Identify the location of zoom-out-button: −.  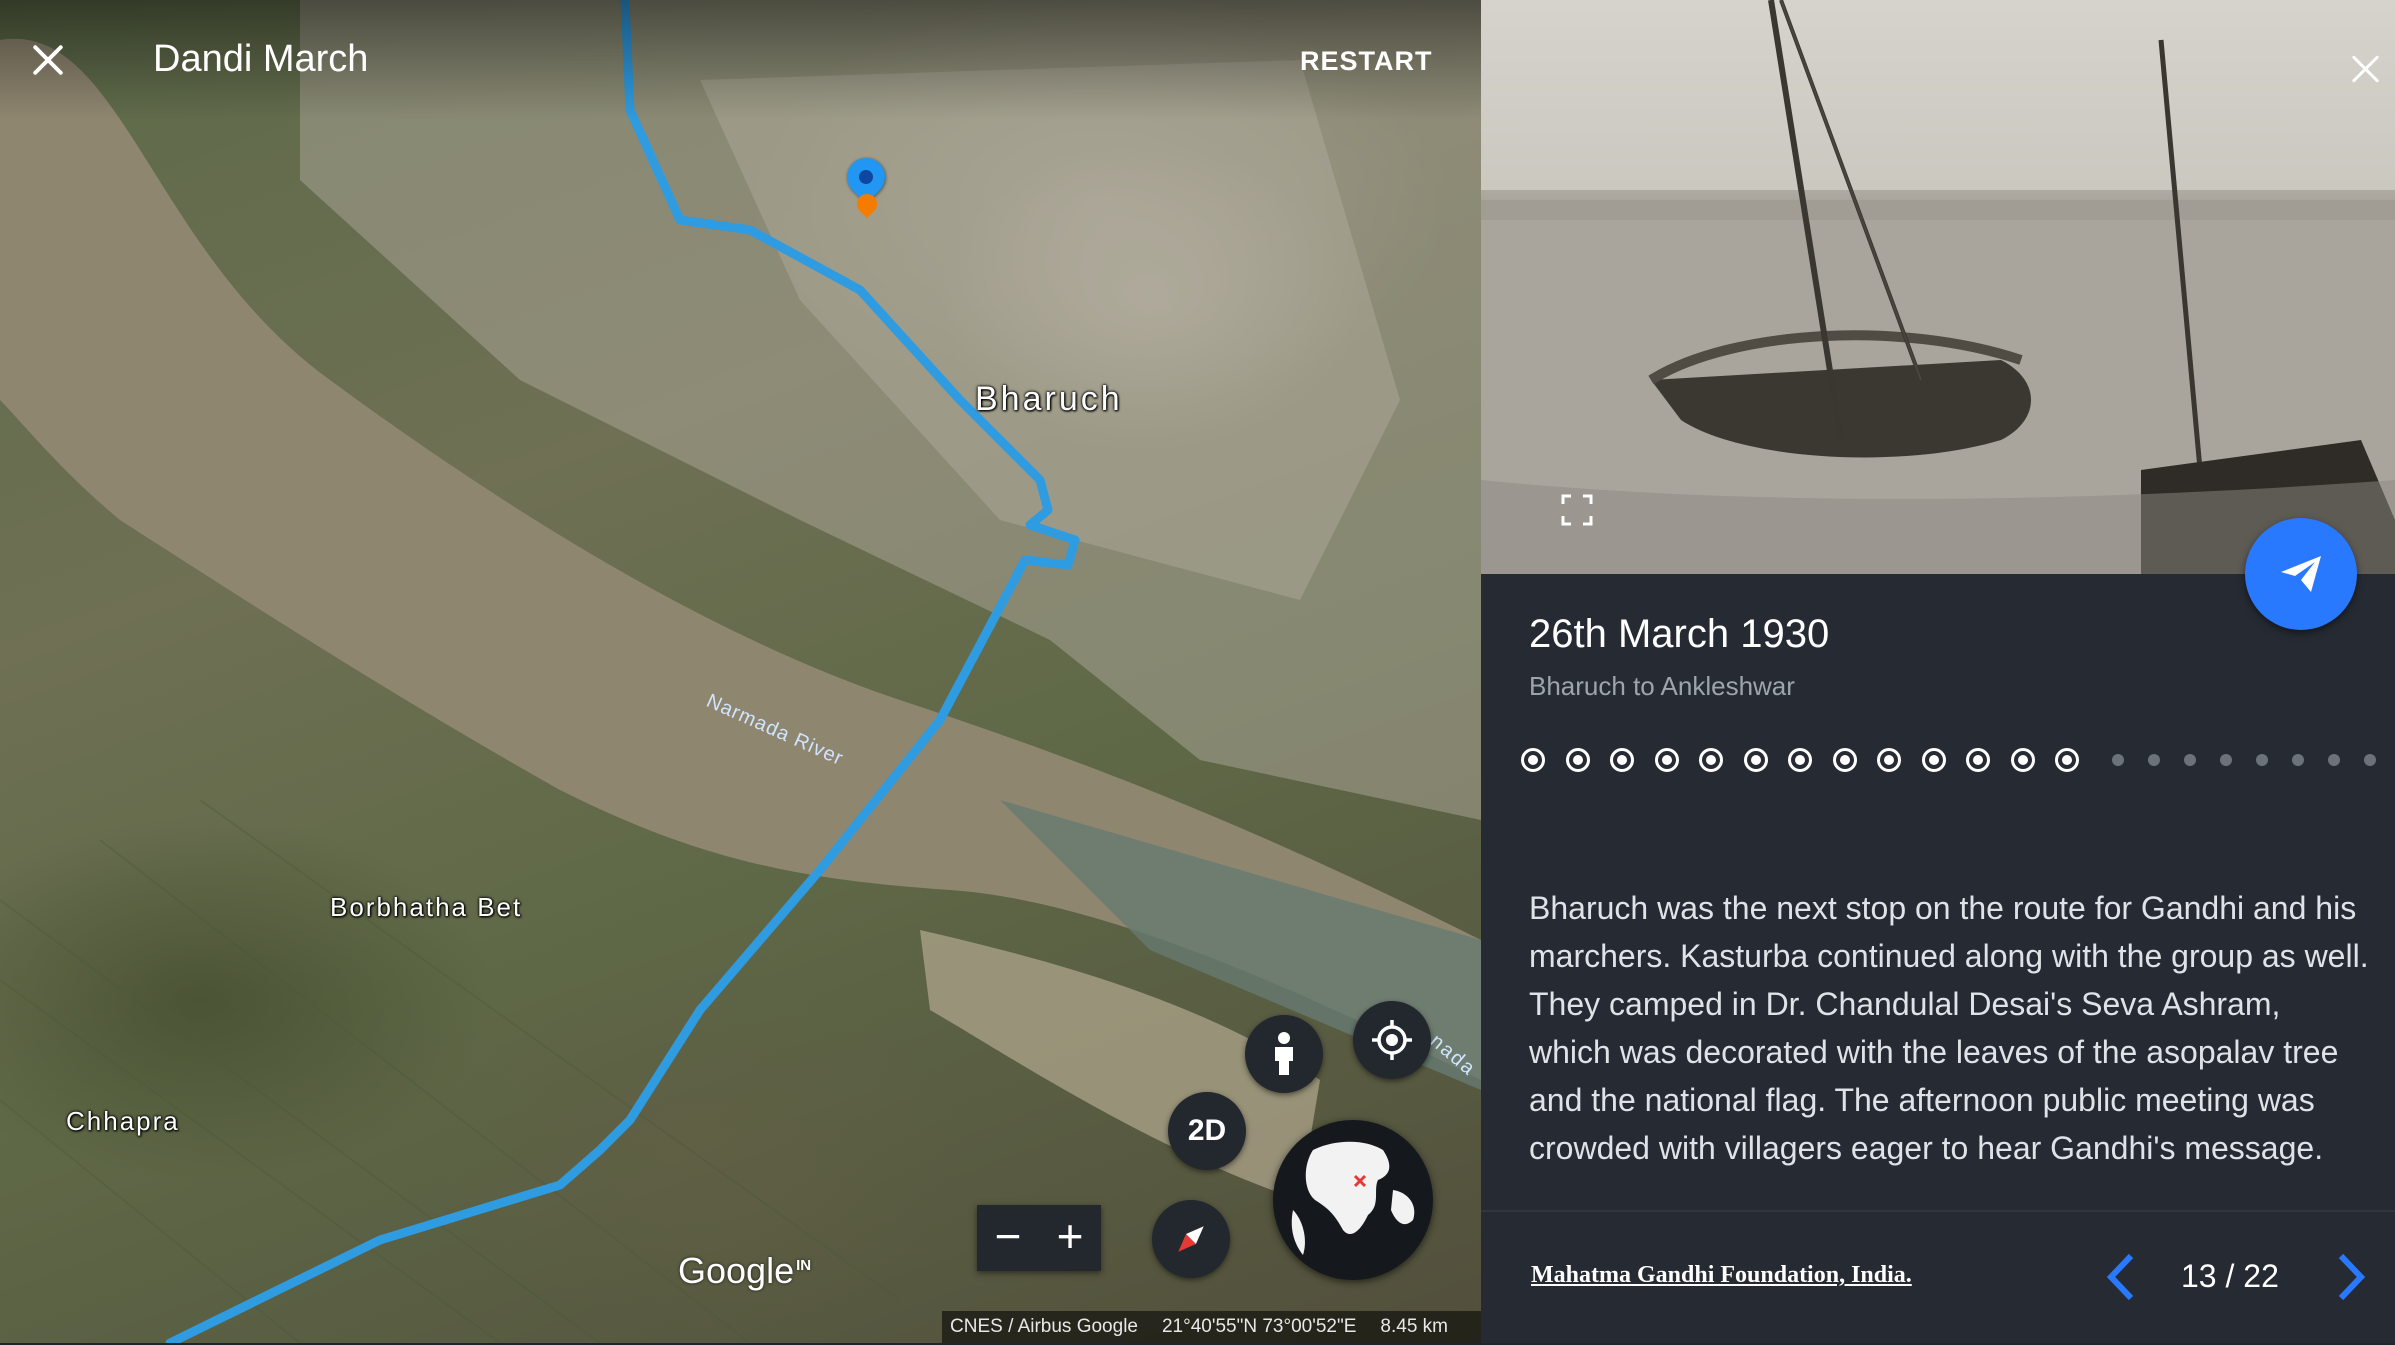
(1008, 1238).